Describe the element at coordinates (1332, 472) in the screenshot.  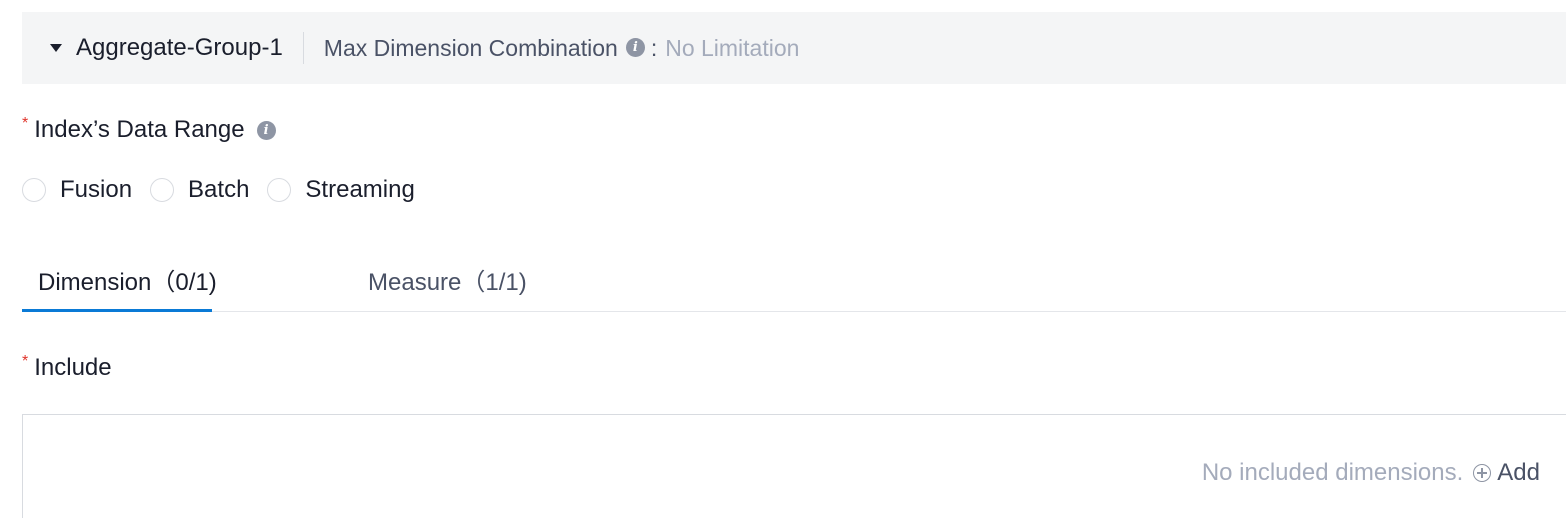
I see `empty-state-text: No included dimensions.` at that location.